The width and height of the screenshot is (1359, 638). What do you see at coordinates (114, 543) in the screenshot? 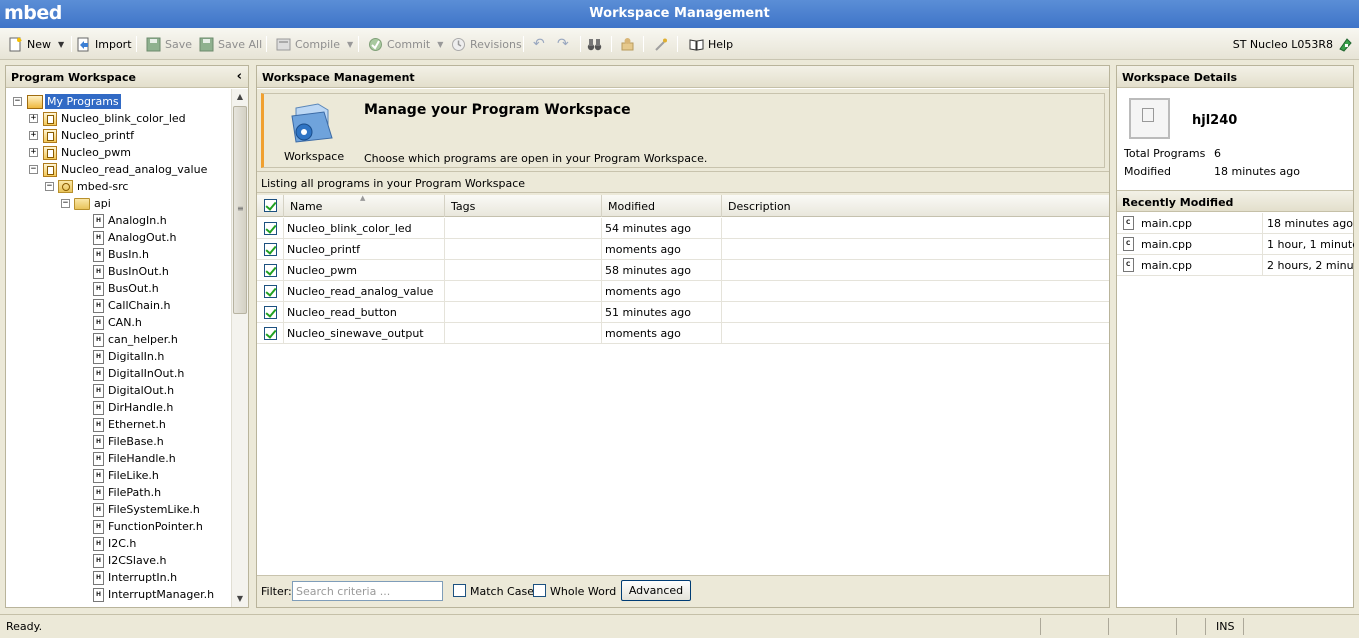
I see `tree-item-file: I2C.h` at bounding box center [114, 543].